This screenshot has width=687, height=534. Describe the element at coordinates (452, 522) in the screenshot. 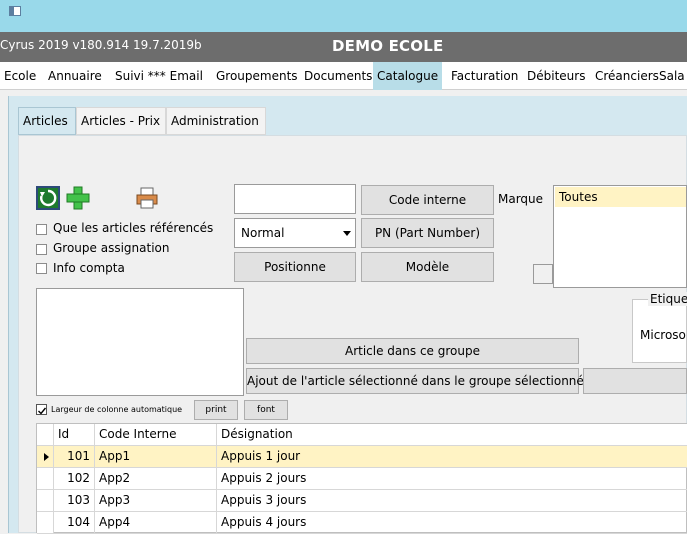

I see `cell-designation: Appuis 4 jours` at that location.